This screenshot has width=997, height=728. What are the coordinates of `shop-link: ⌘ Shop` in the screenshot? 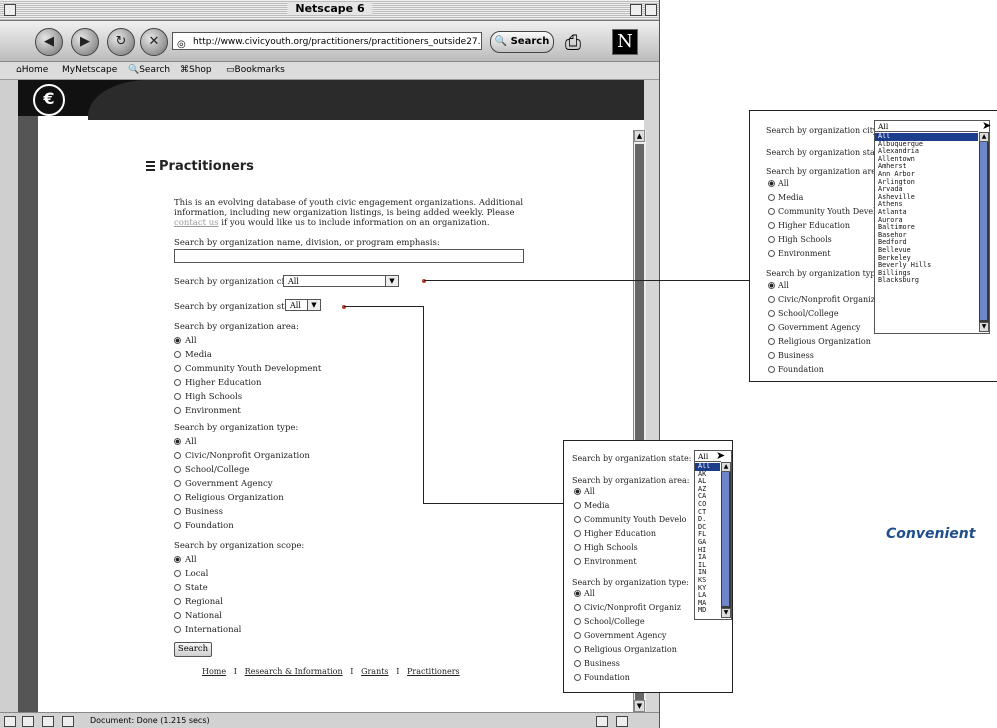 It's located at (196, 70).